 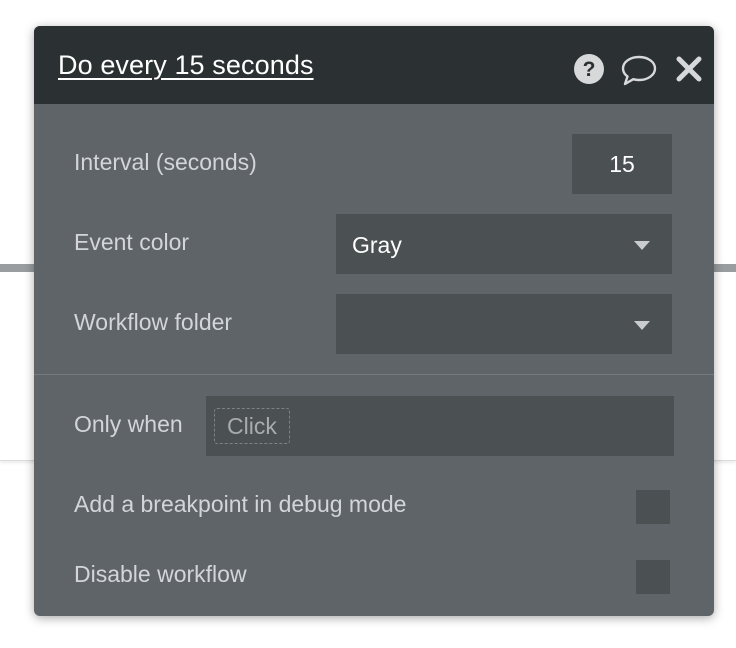 What do you see at coordinates (128, 424) in the screenshot?
I see `only-when-label: Only when` at bounding box center [128, 424].